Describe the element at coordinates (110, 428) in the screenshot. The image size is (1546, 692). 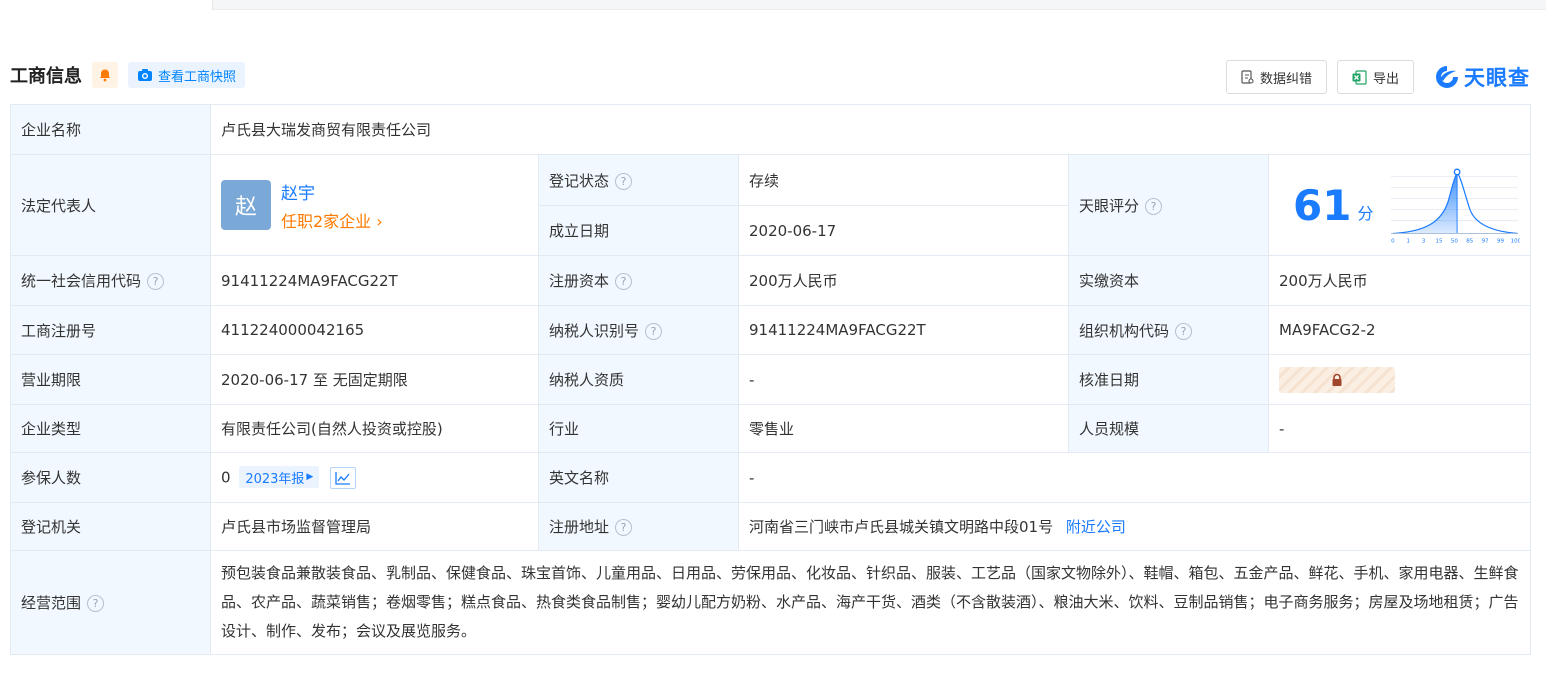
I see `company-type-label: 企业类型` at that location.